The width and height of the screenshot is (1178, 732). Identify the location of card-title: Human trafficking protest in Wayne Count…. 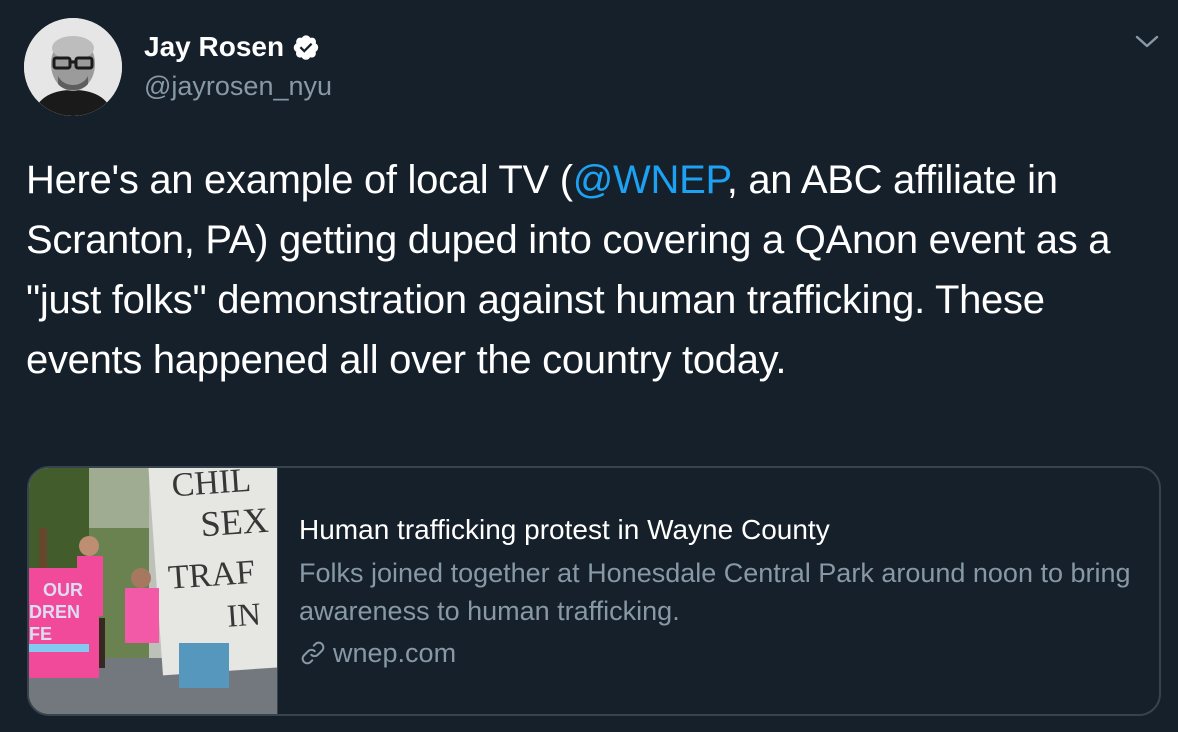
(719, 530).